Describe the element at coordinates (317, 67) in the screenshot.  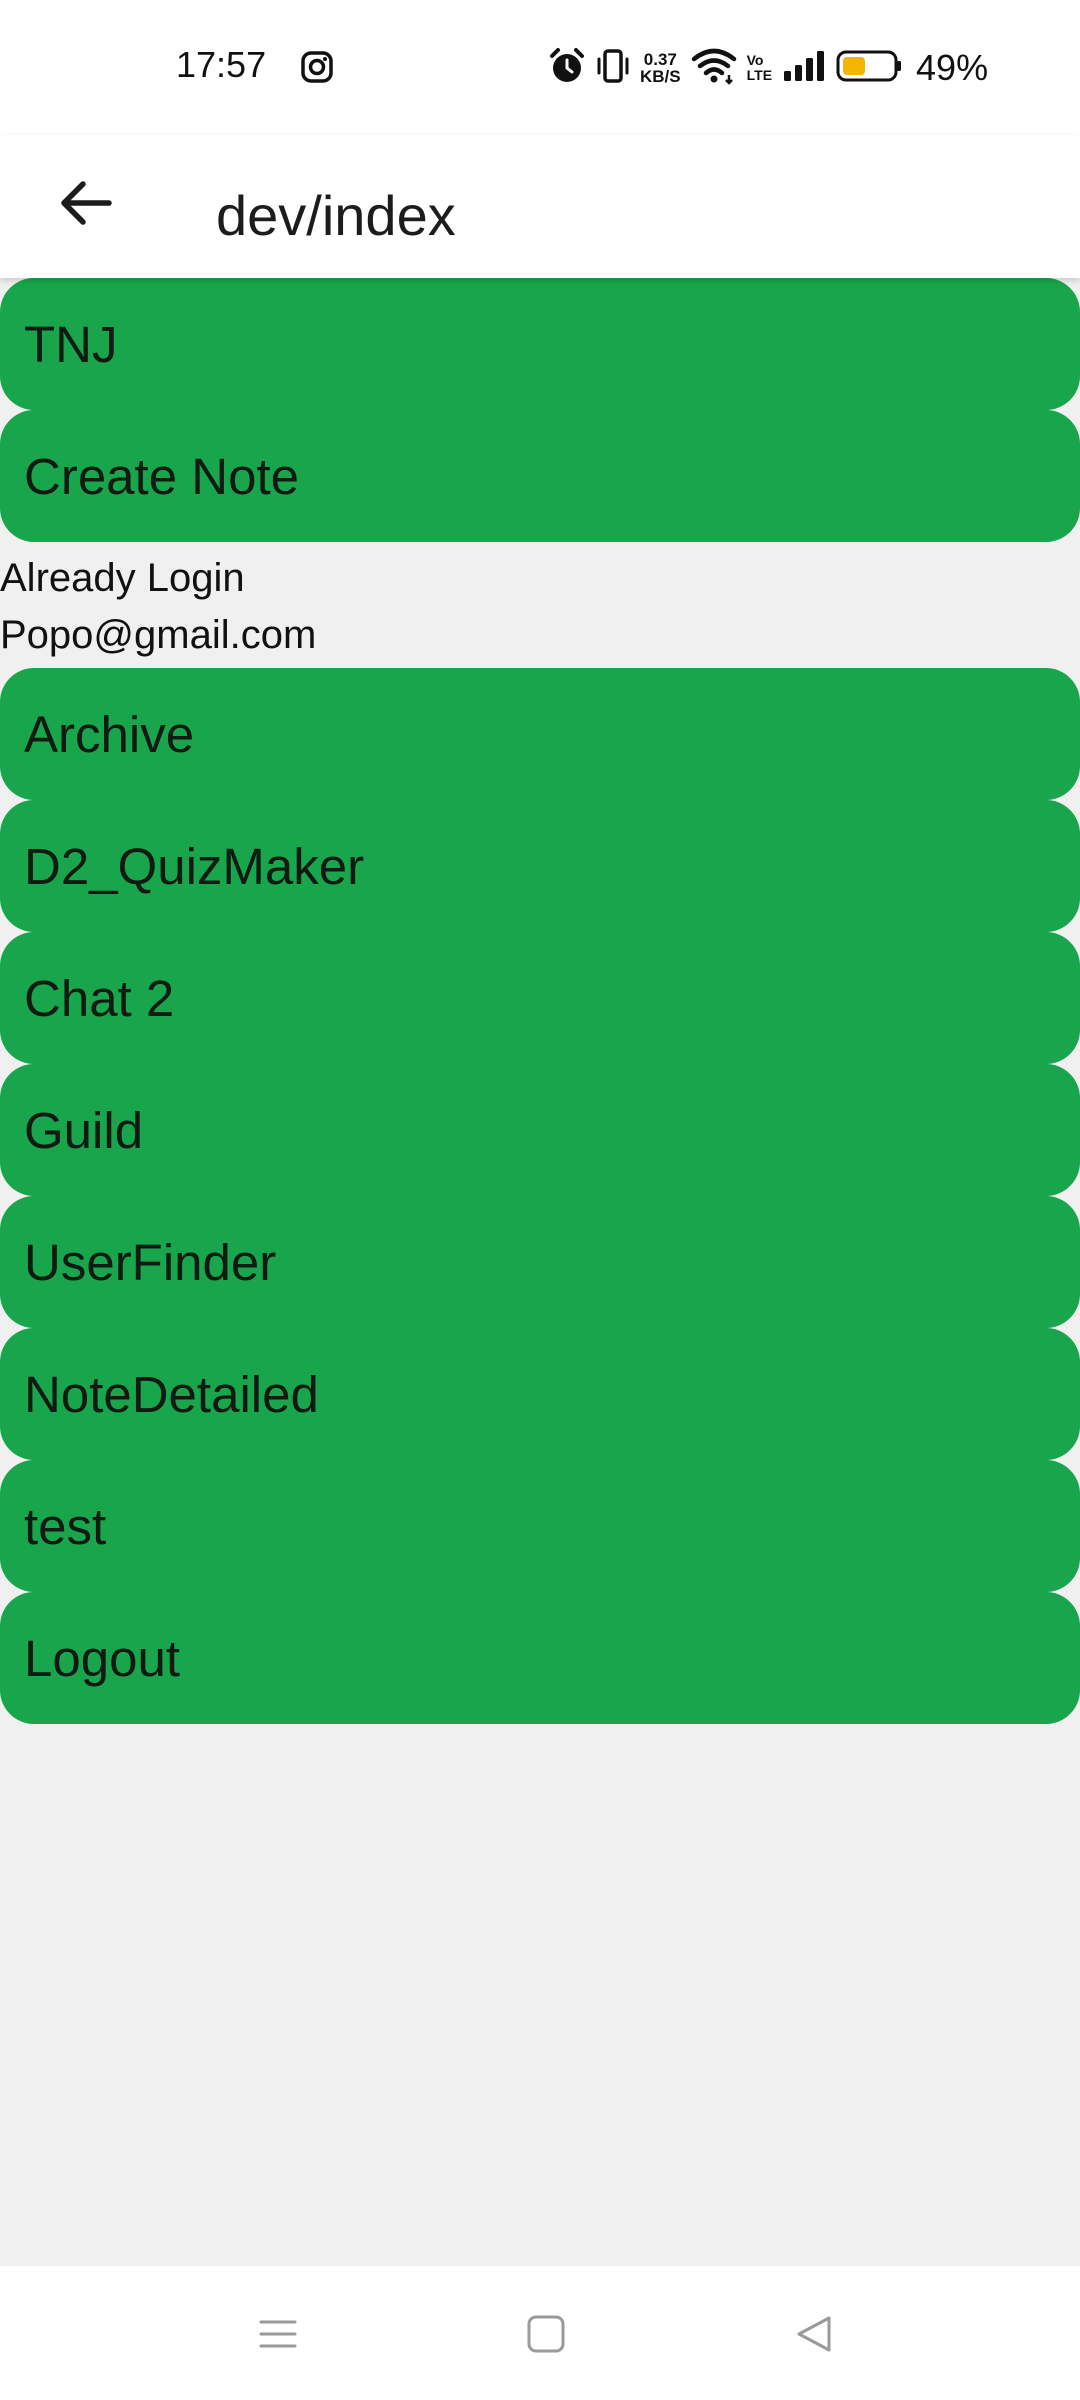
I see `instagram-icon` at that location.